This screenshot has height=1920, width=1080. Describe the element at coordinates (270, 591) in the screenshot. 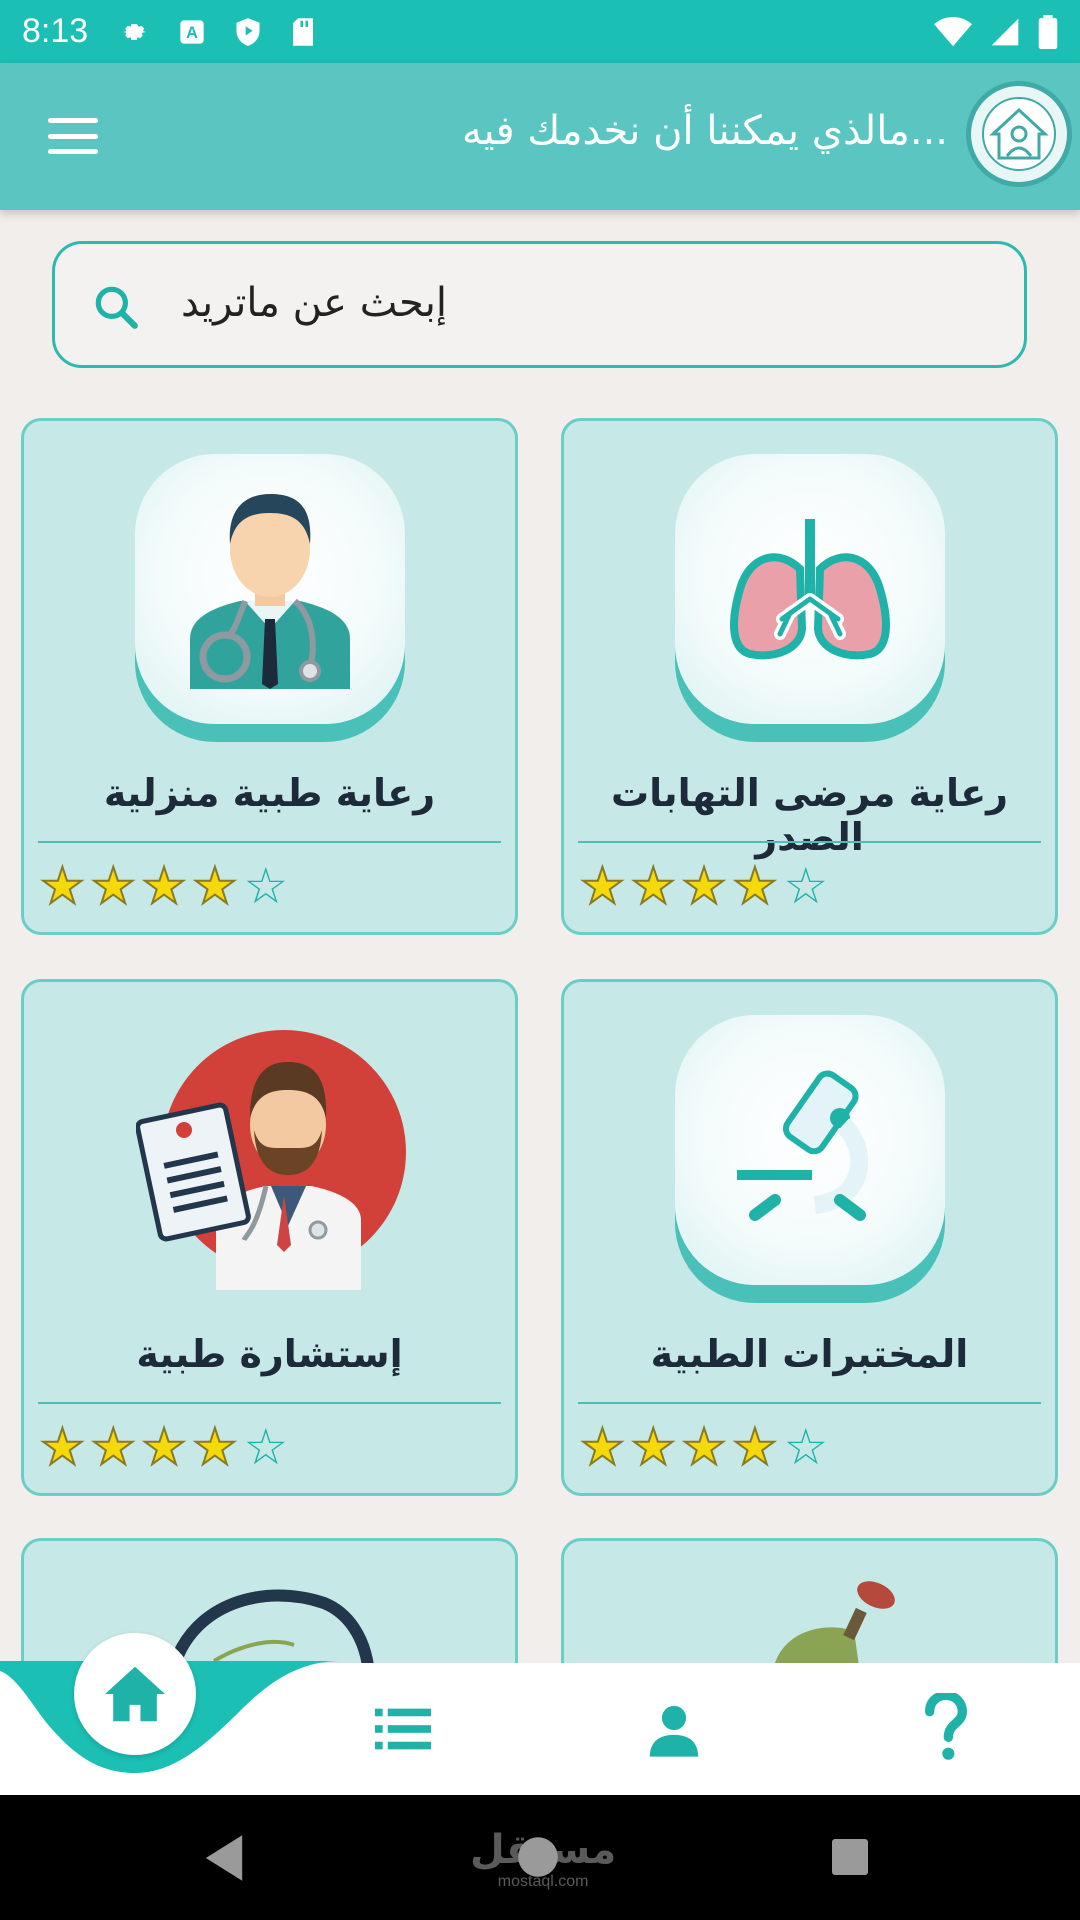

I see `doctor-icon` at that location.